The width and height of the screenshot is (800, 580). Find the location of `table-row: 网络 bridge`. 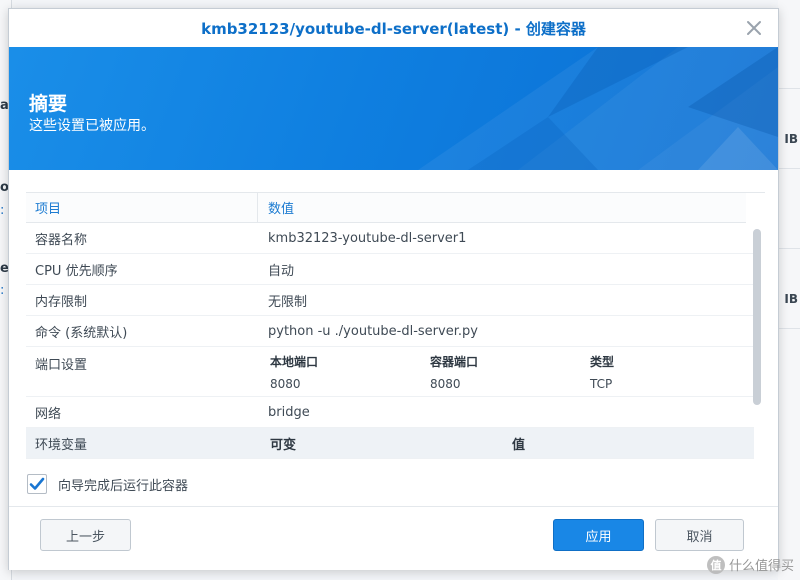

table-row: 网络 bridge is located at coordinates (390, 412).